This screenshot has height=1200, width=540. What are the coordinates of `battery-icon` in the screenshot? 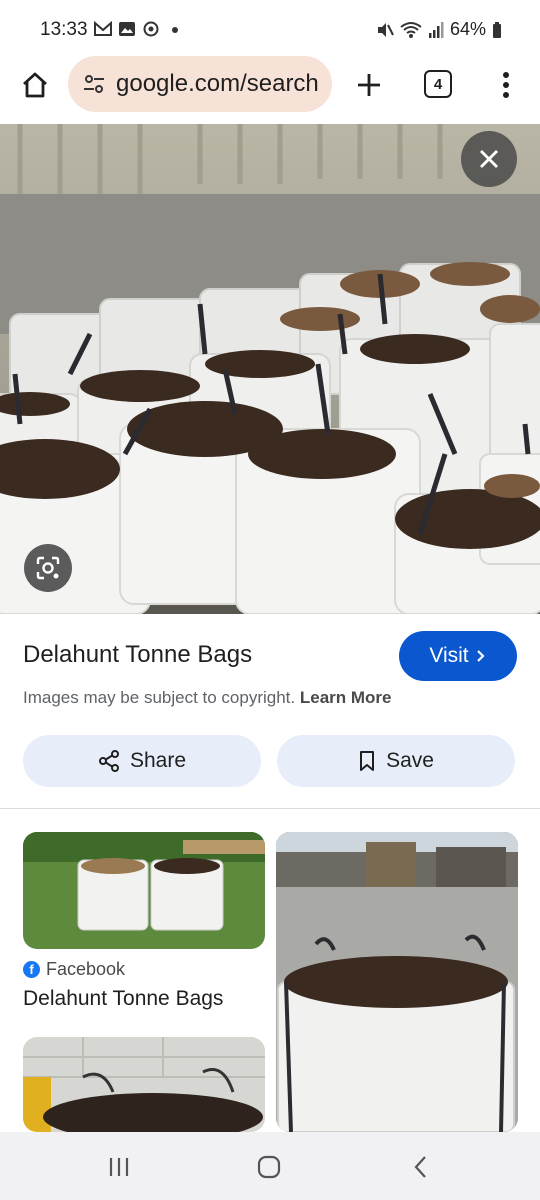 It's located at (497, 29).